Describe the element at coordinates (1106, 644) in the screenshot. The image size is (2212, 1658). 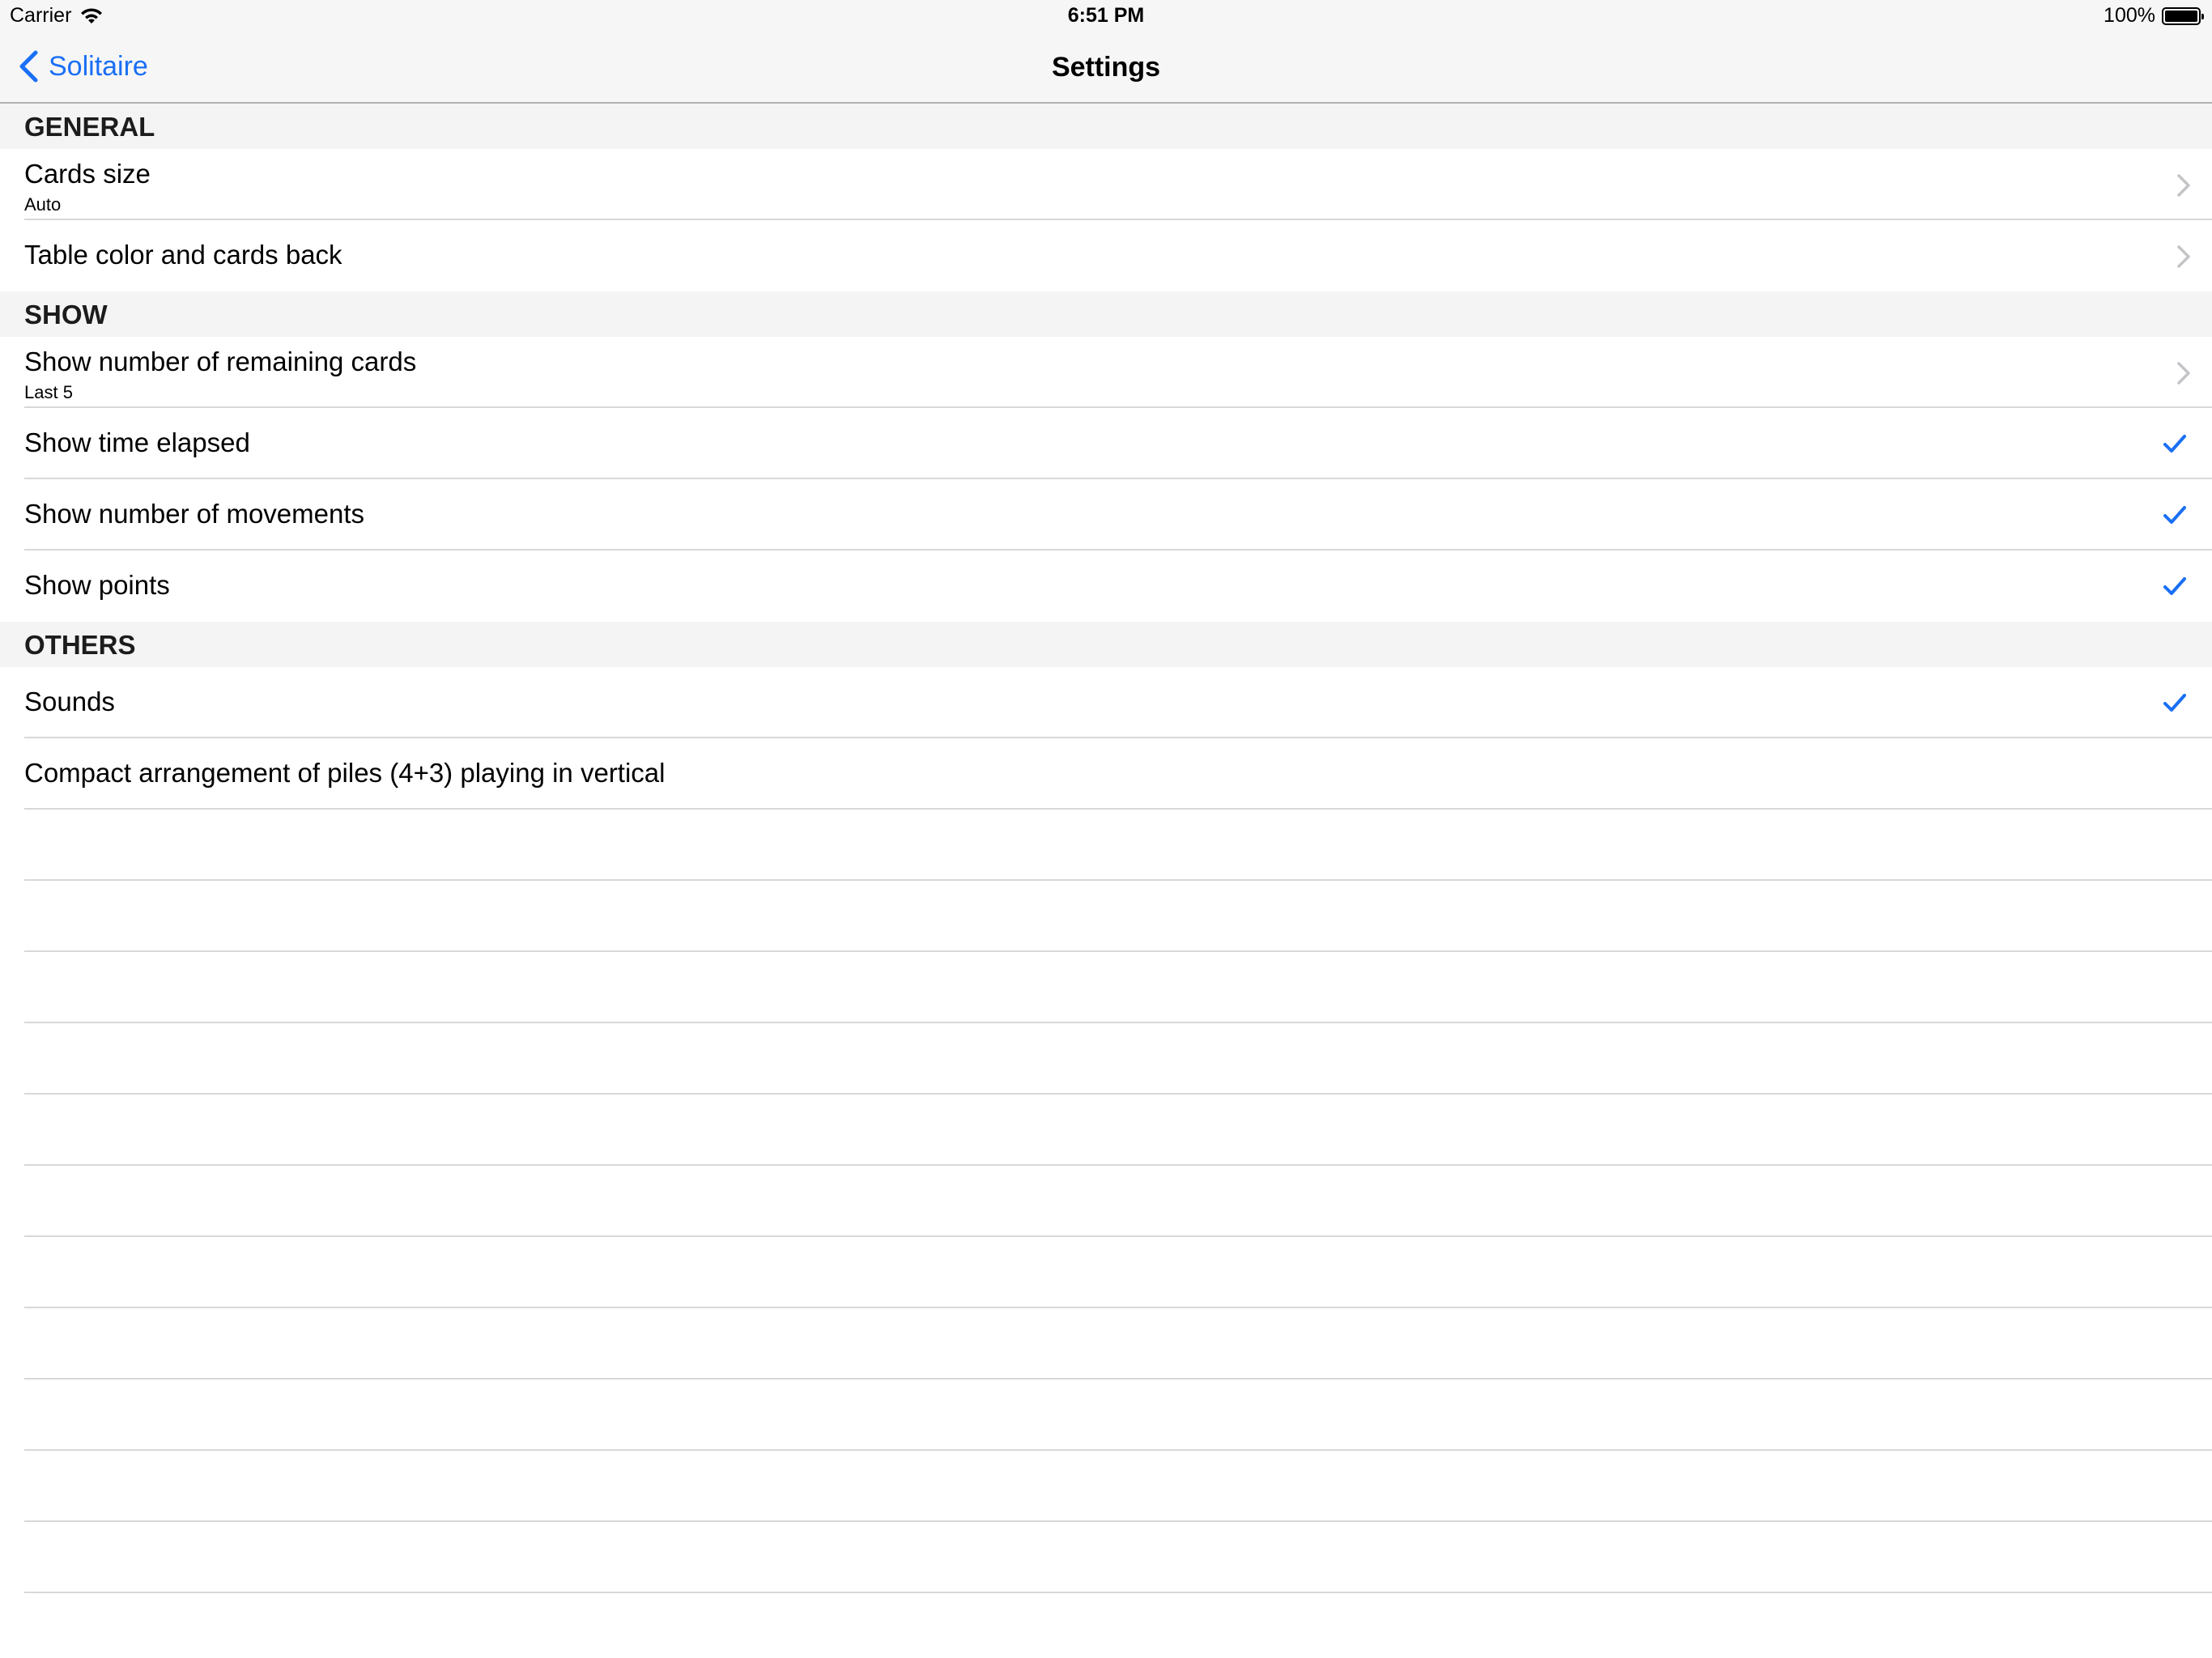
I see `section-header-others: OTHERS` at that location.